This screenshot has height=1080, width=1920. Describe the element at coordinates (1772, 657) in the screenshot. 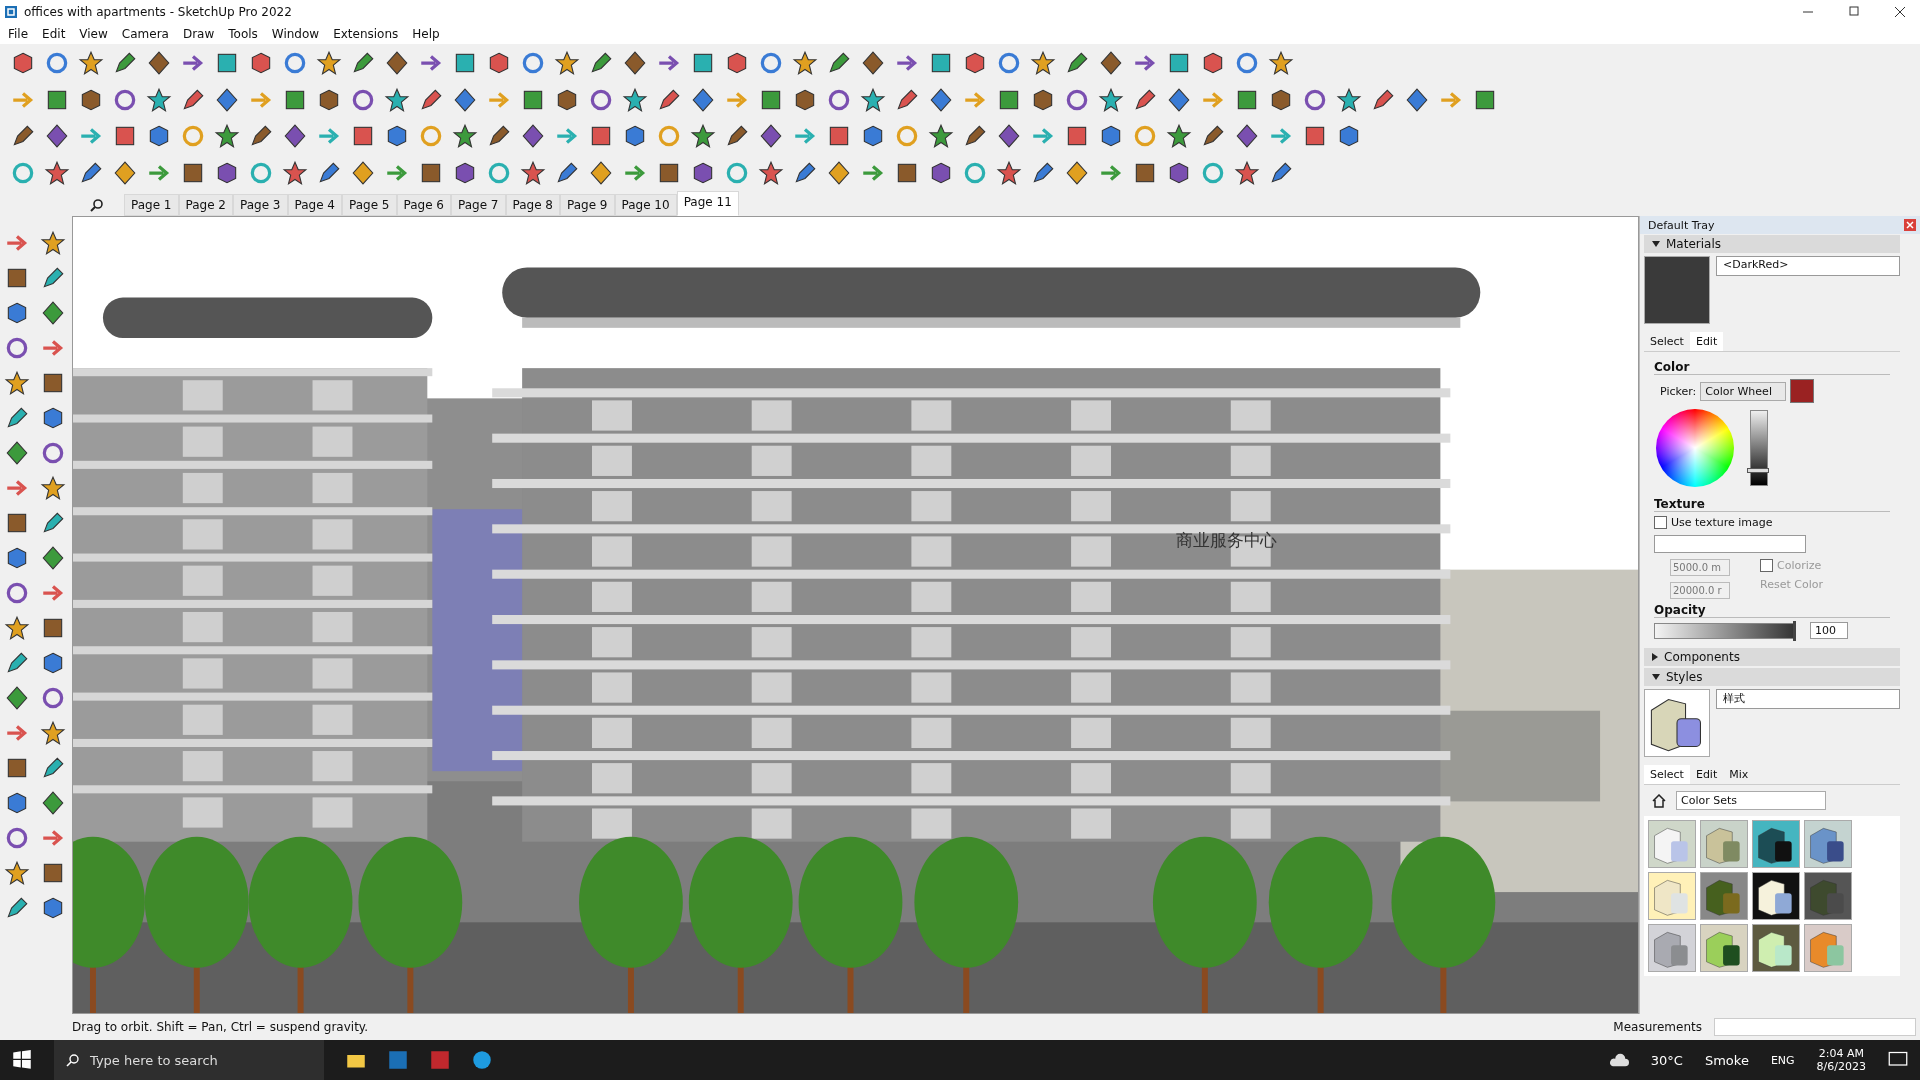

I see `panel-header: Components` at that location.